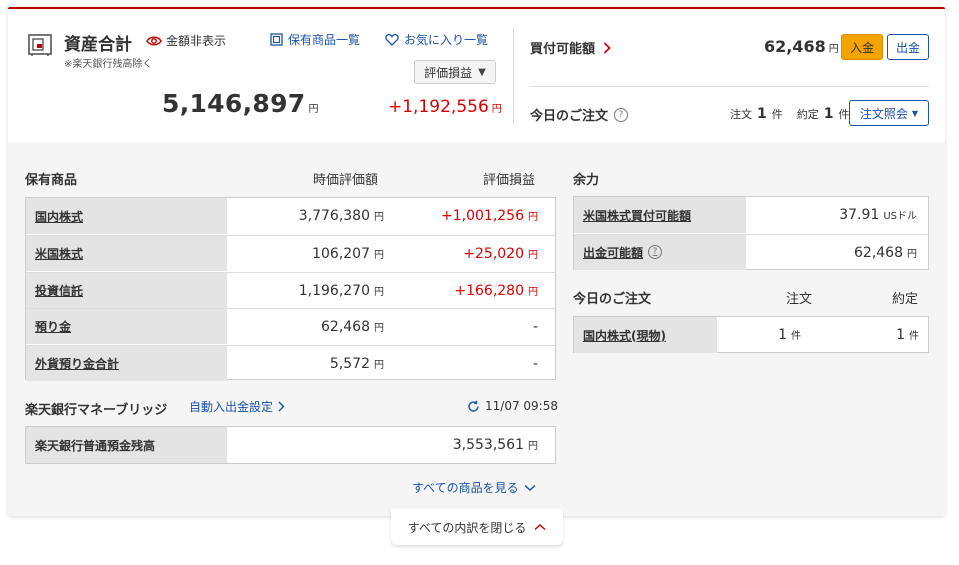 The image size is (959, 565). I want to click on buying-power-value: 62,468 円, so click(801, 46).